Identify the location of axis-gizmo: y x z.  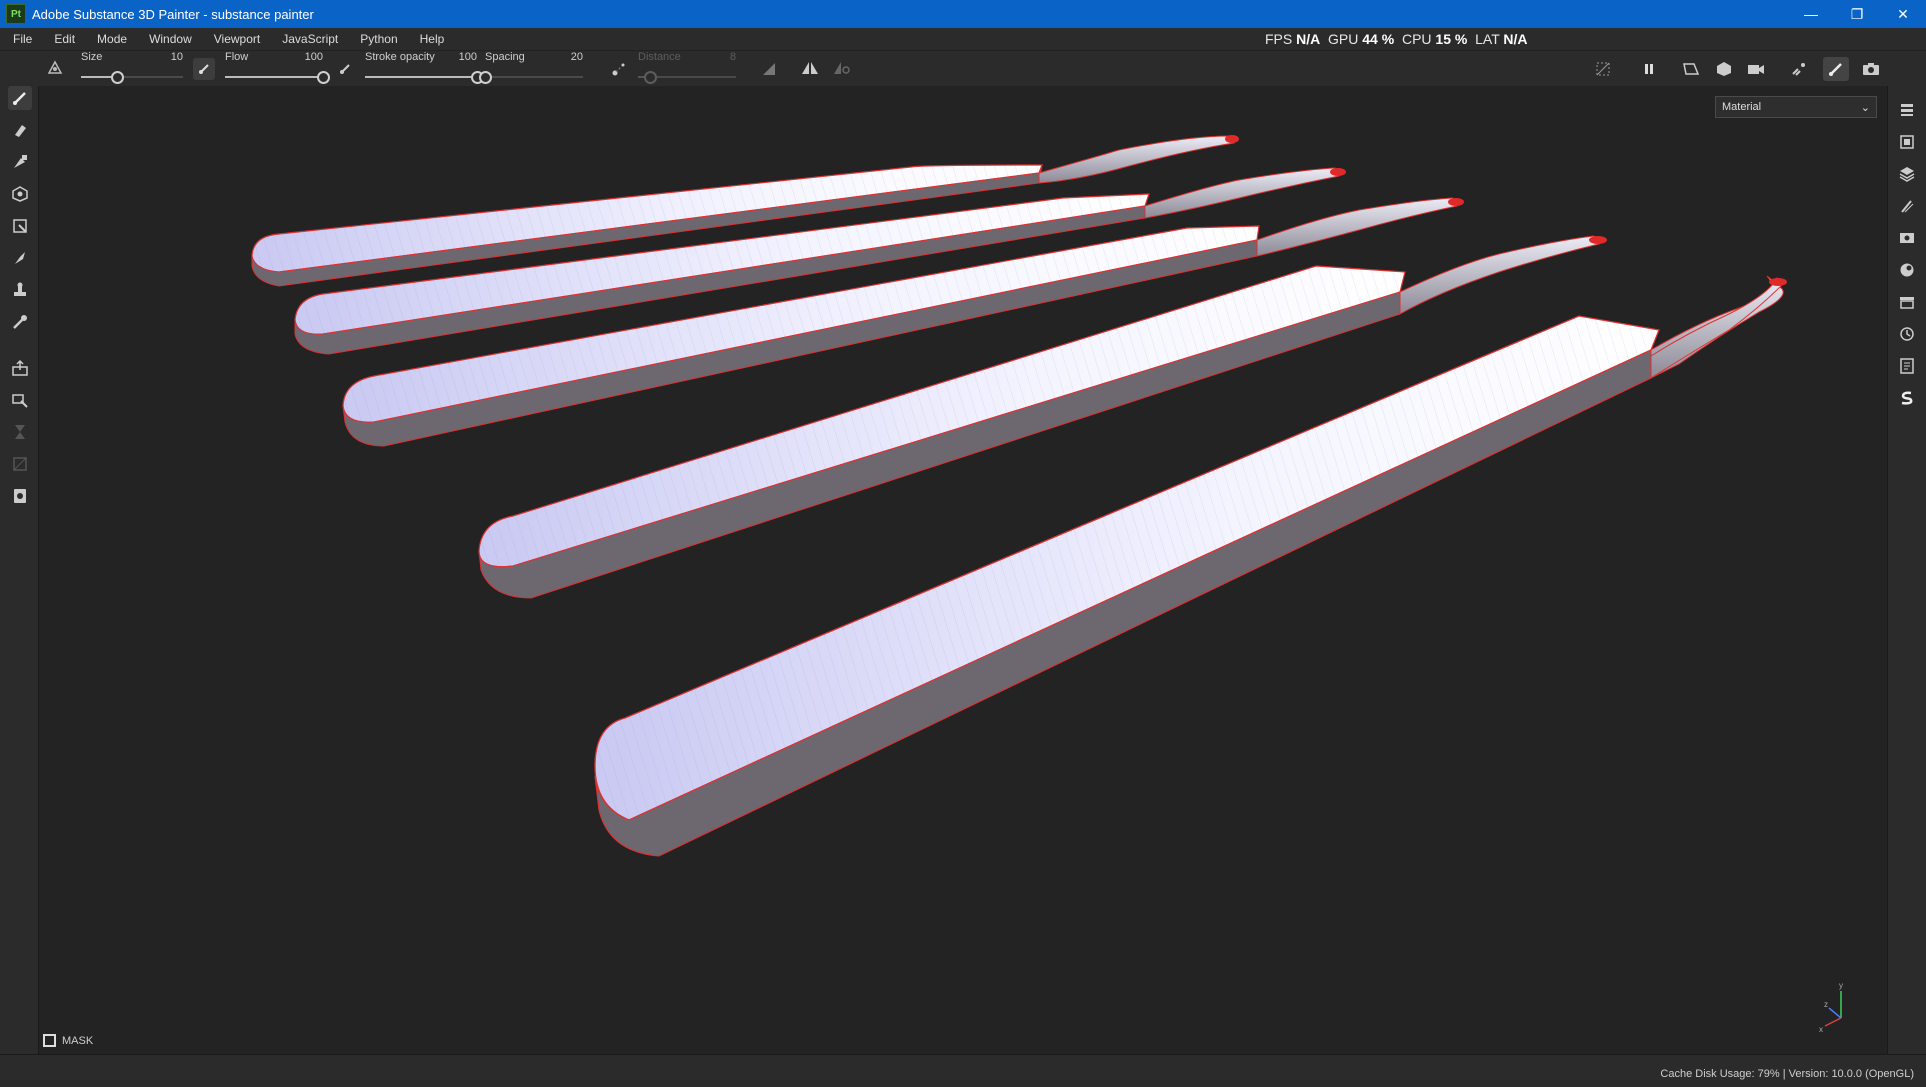
(1831, 1007).